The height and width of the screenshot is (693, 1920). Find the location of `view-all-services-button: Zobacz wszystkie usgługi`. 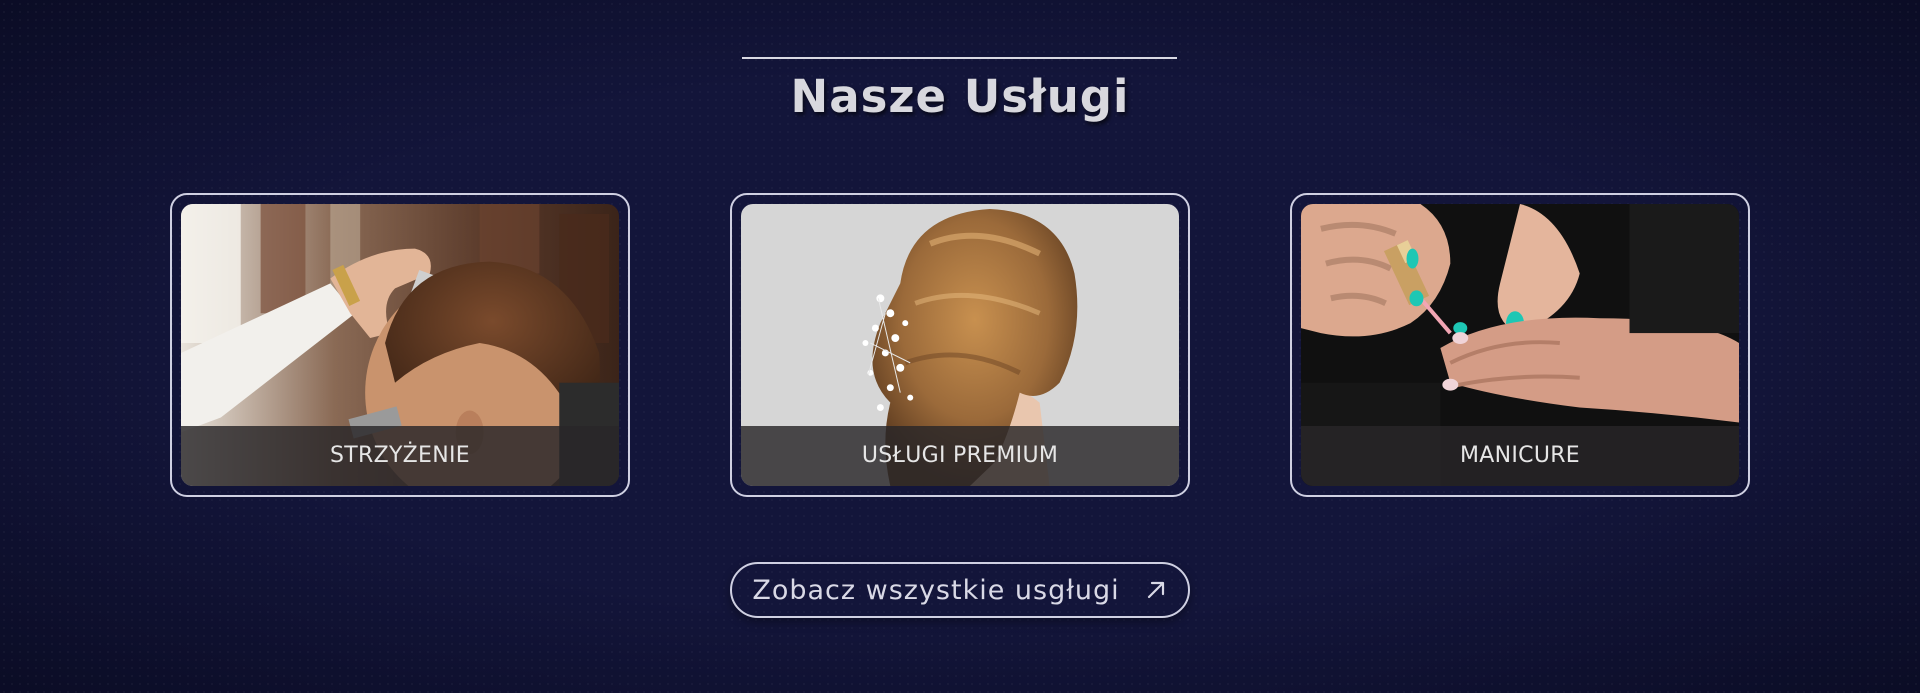

view-all-services-button: Zobacz wszystkie usgługi is located at coordinates (960, 590).